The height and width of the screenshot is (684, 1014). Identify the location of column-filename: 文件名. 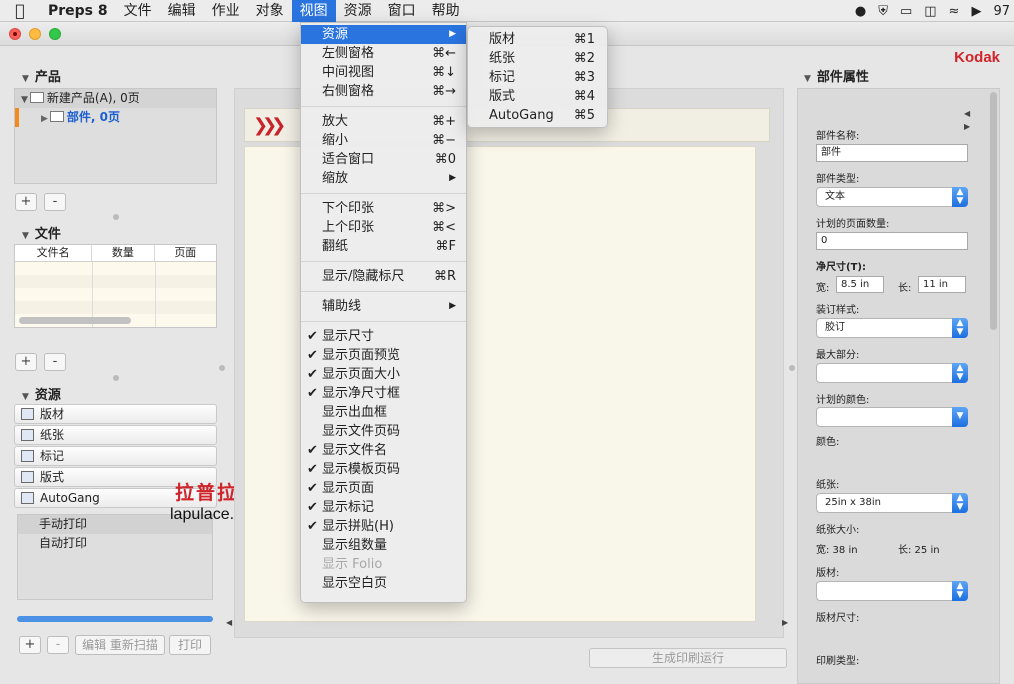
(54, 253).